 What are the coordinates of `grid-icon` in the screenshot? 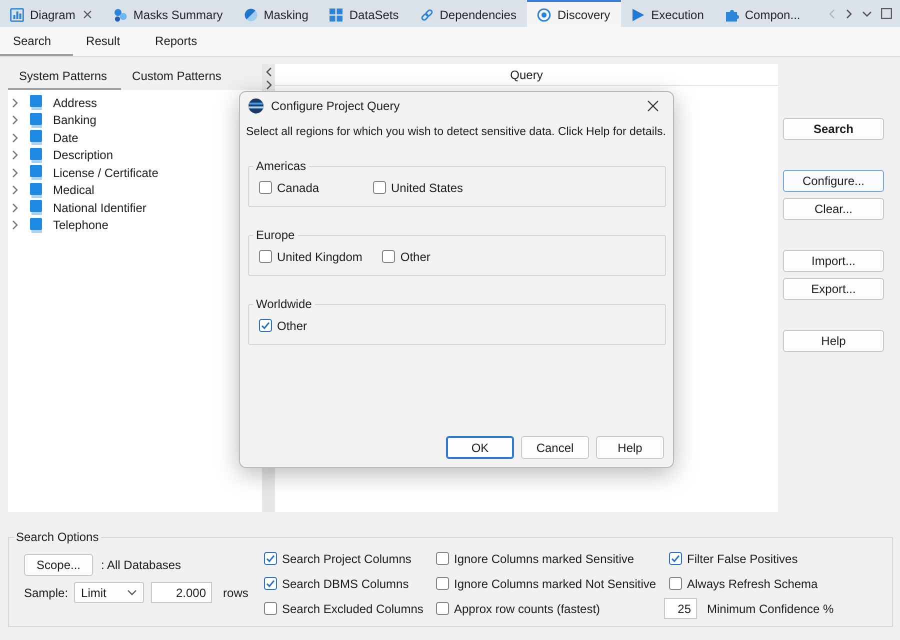 It's located at (336, 15).